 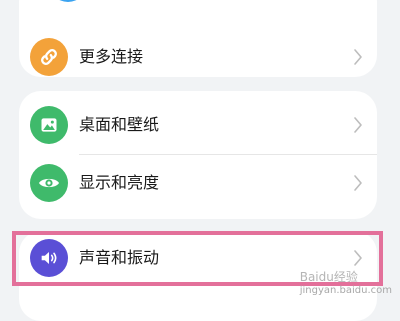 I want to click on watermark: Baidu经验 jingyan.baidu.com, so click(x=346, y=282).